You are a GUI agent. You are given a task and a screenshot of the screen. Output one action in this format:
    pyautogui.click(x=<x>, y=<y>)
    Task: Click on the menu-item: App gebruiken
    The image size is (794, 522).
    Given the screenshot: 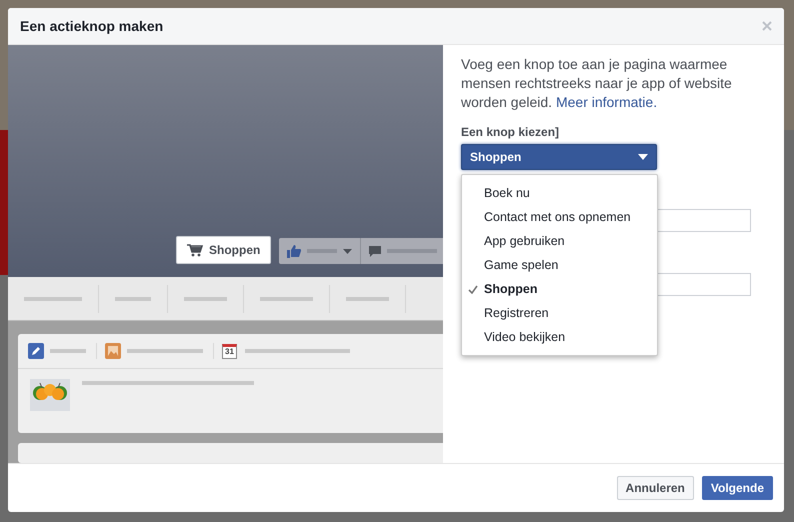 What is the action you would take?
    pyautogui.click(x=559, y=241)
    